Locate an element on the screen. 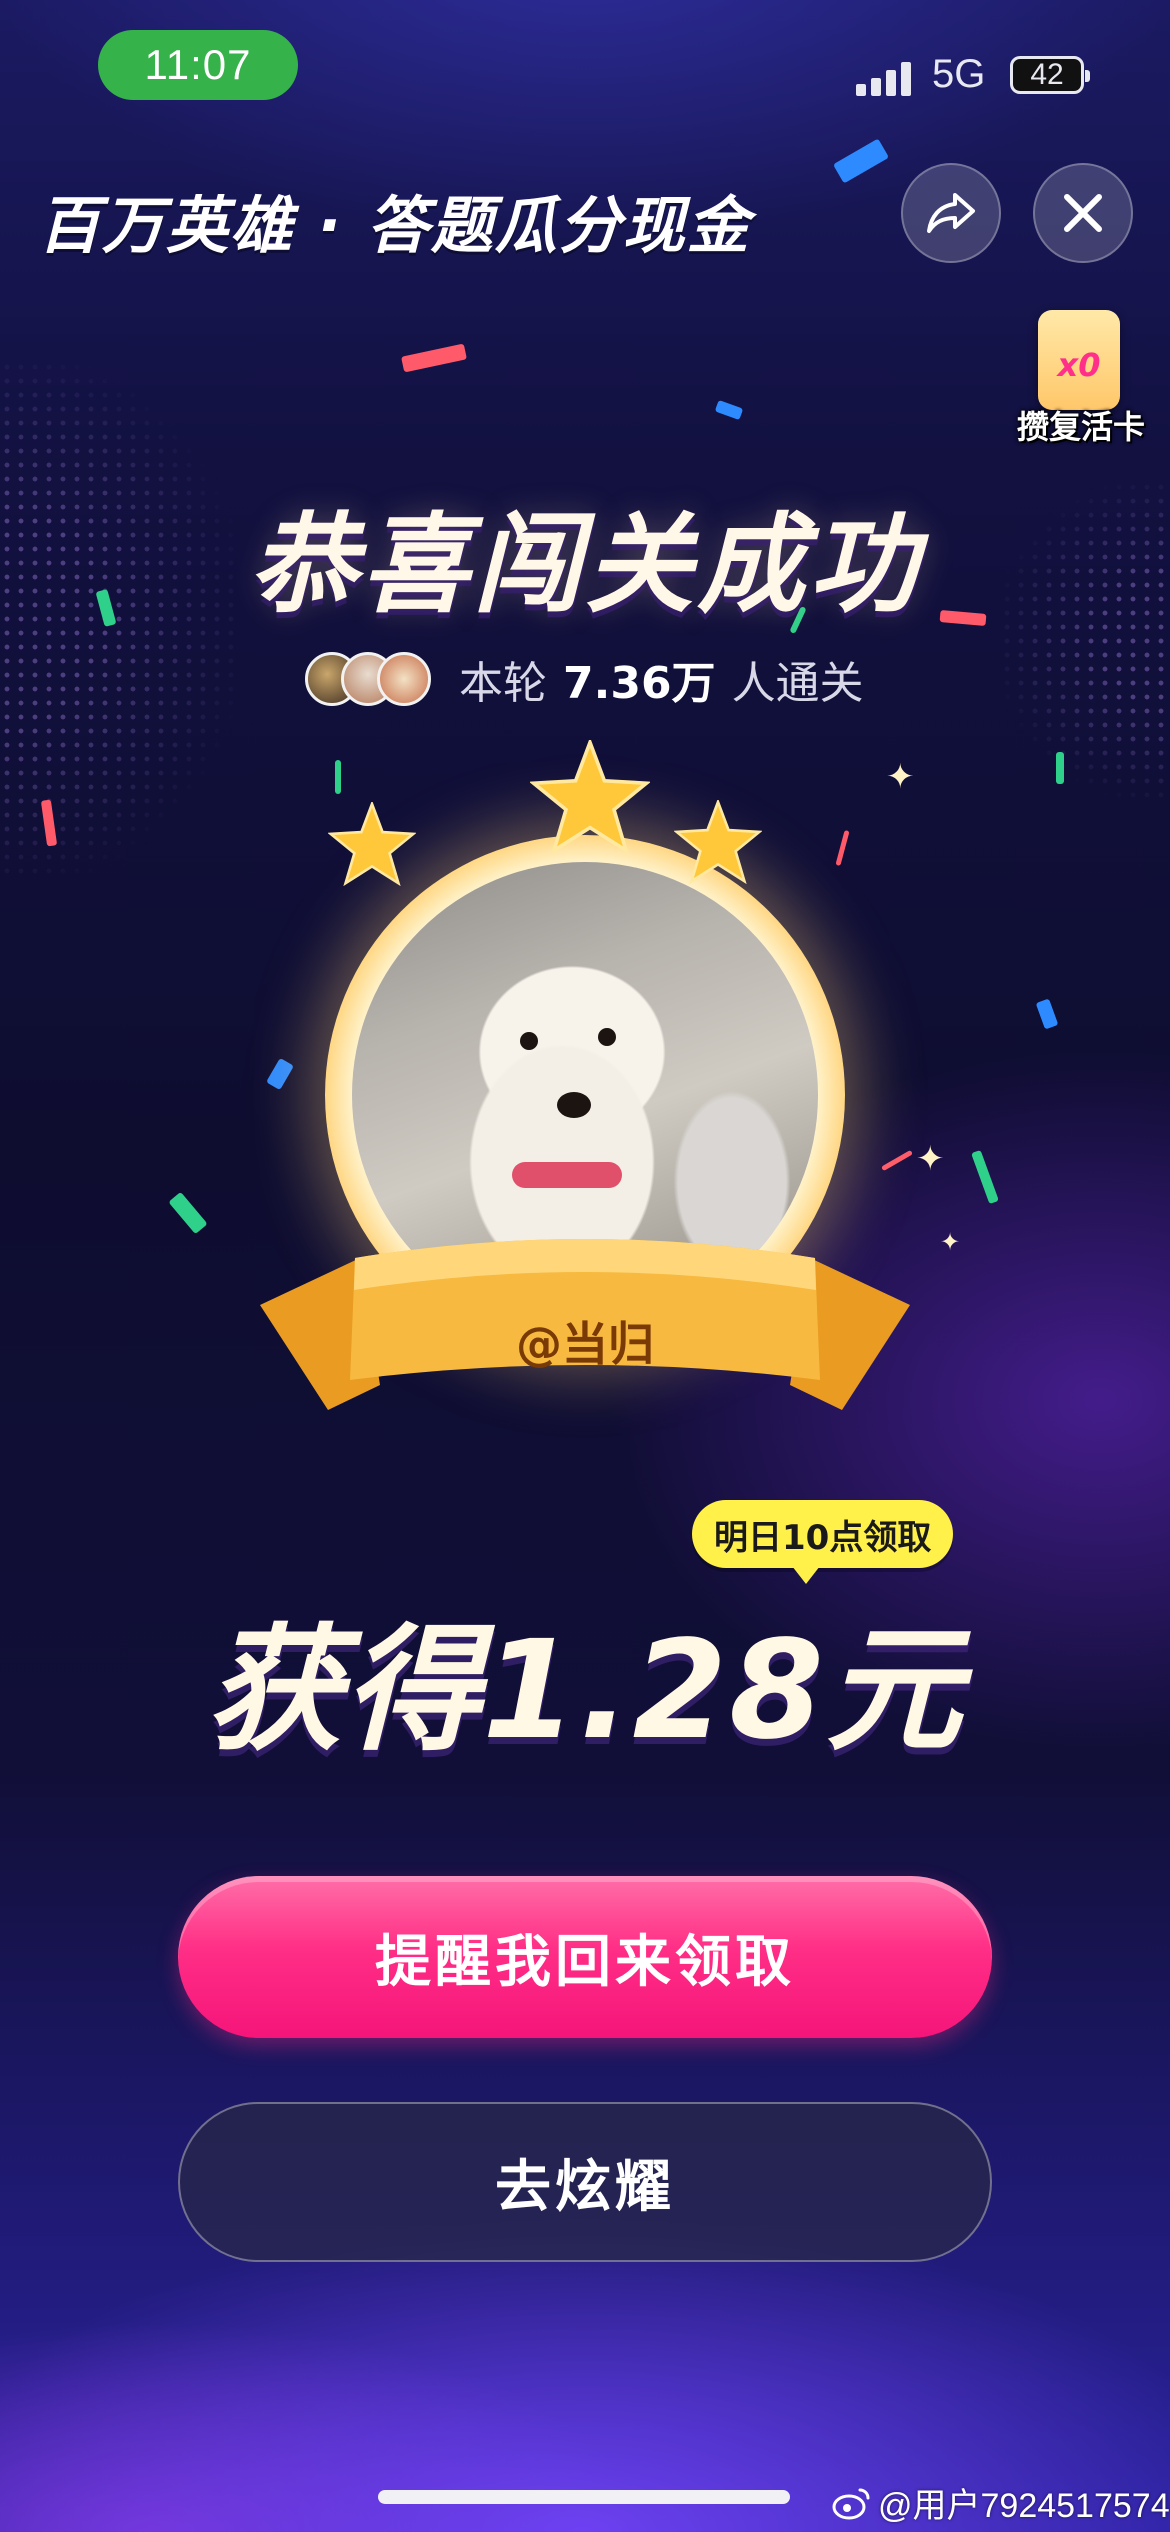 The width and height of the screenshot is (1170, 2532). revive-card-icon: x0 is located at coordinates (1079, 360).